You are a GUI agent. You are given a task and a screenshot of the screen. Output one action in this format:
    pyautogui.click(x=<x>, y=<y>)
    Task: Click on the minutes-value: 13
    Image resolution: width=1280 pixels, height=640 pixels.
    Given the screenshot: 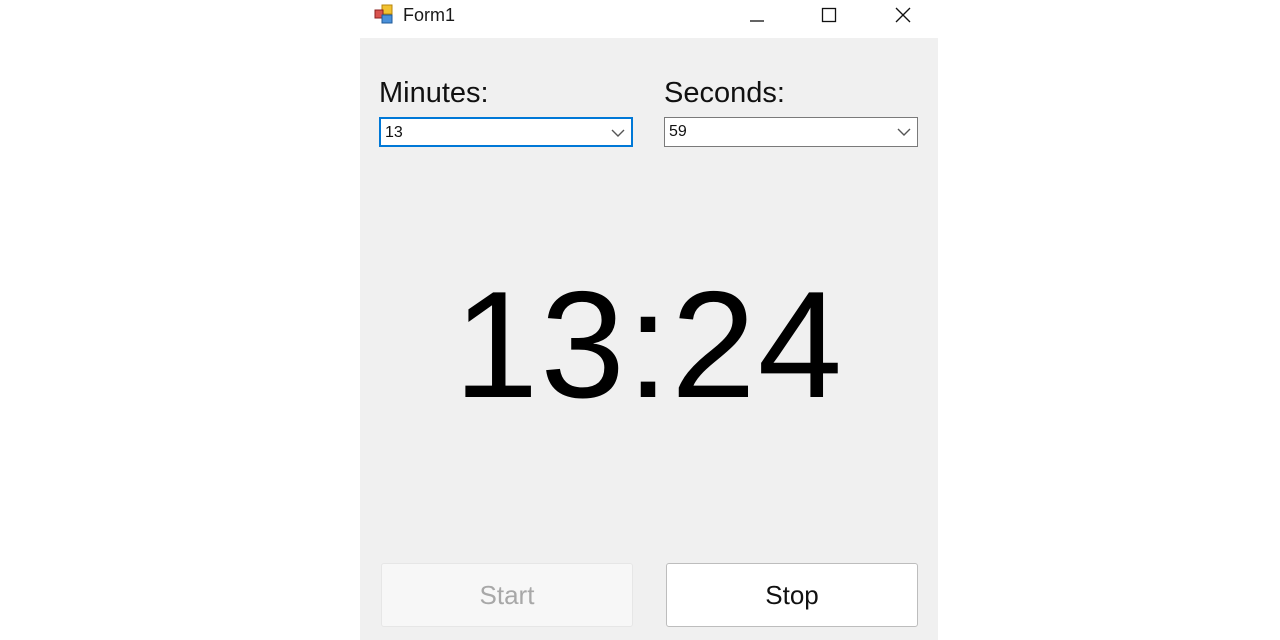 What is the action you would take?
    pyautogui.click(x=394, y=132)
    